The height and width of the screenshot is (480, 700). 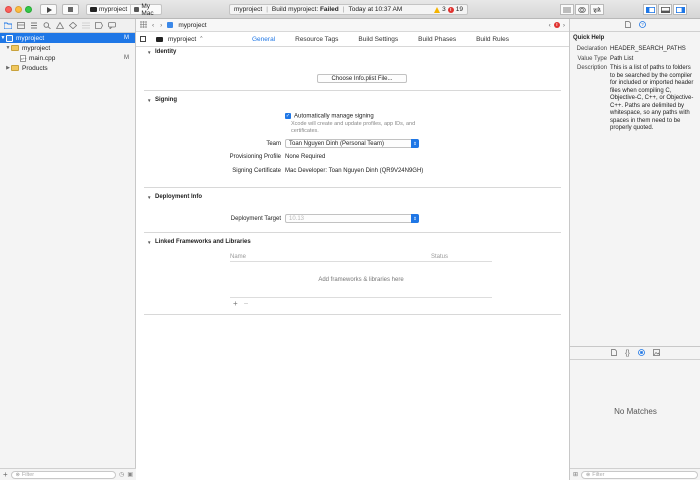 What do you see at coordinates (575, 474) in the screenshot?
I see `grid-view-icon: ⊞` at bounding box center [575, 474].